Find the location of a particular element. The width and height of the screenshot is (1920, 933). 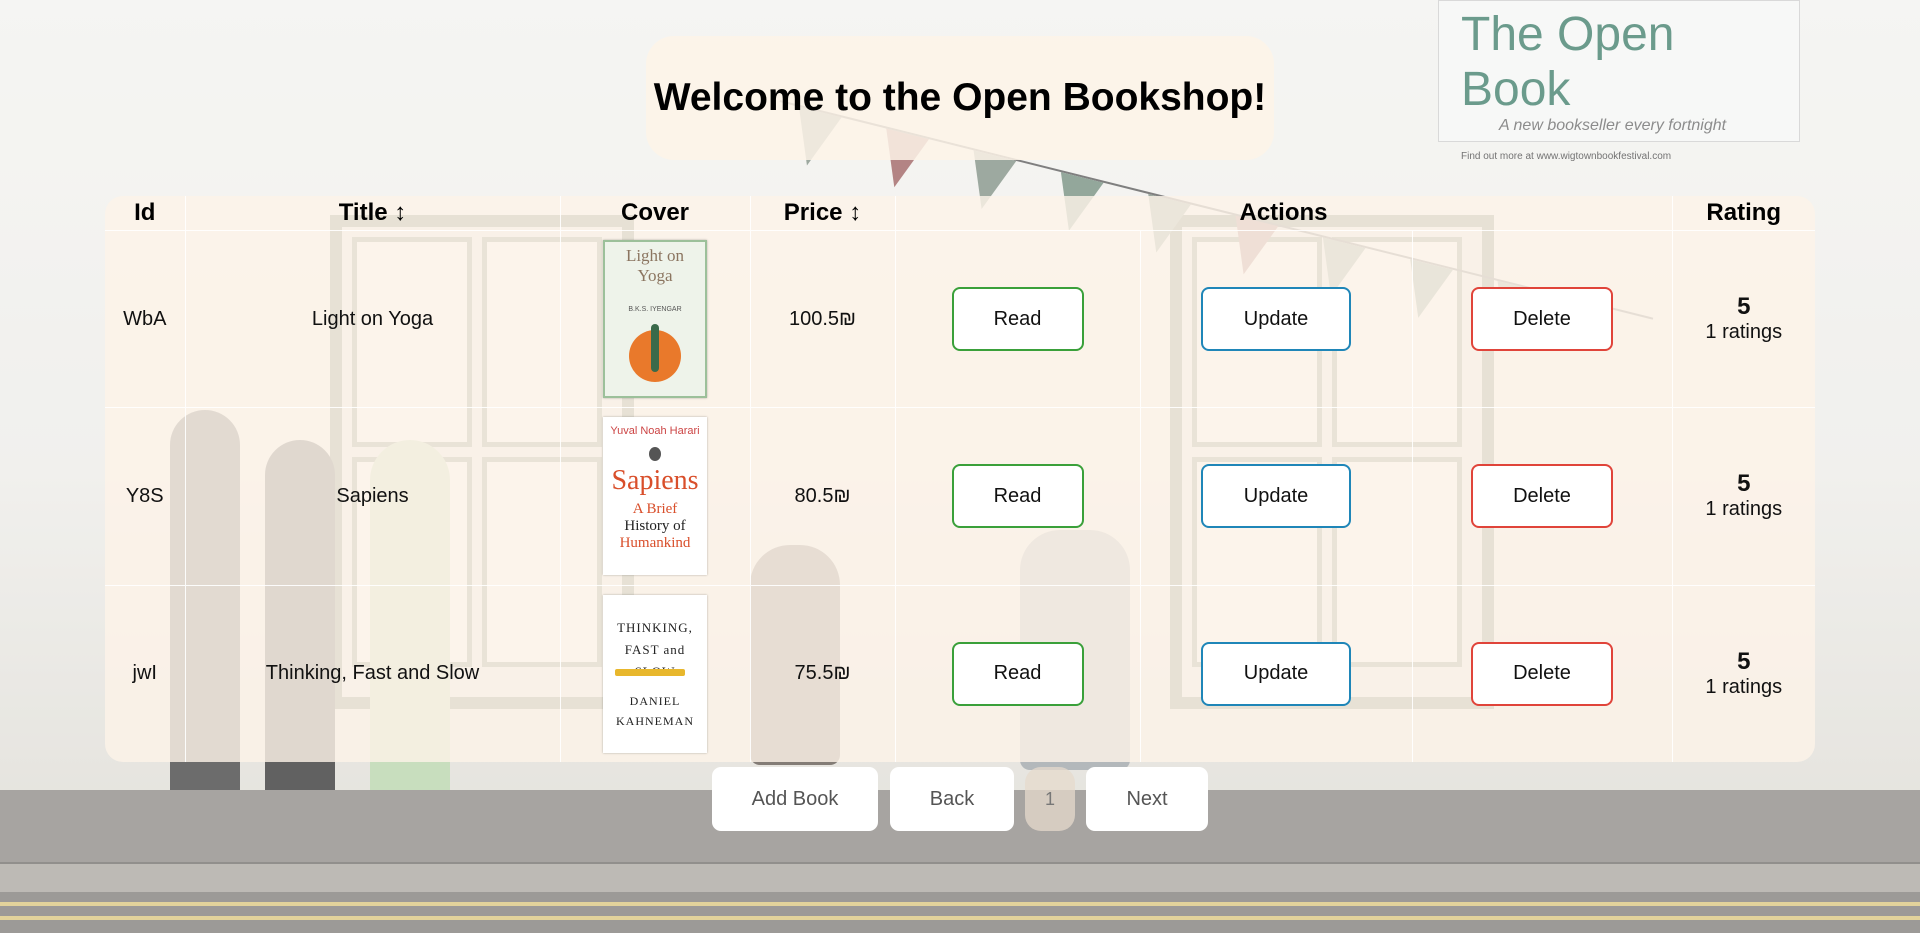

page-title: Welcome to the Open Bookshop! is located at coordinates (960, 97).